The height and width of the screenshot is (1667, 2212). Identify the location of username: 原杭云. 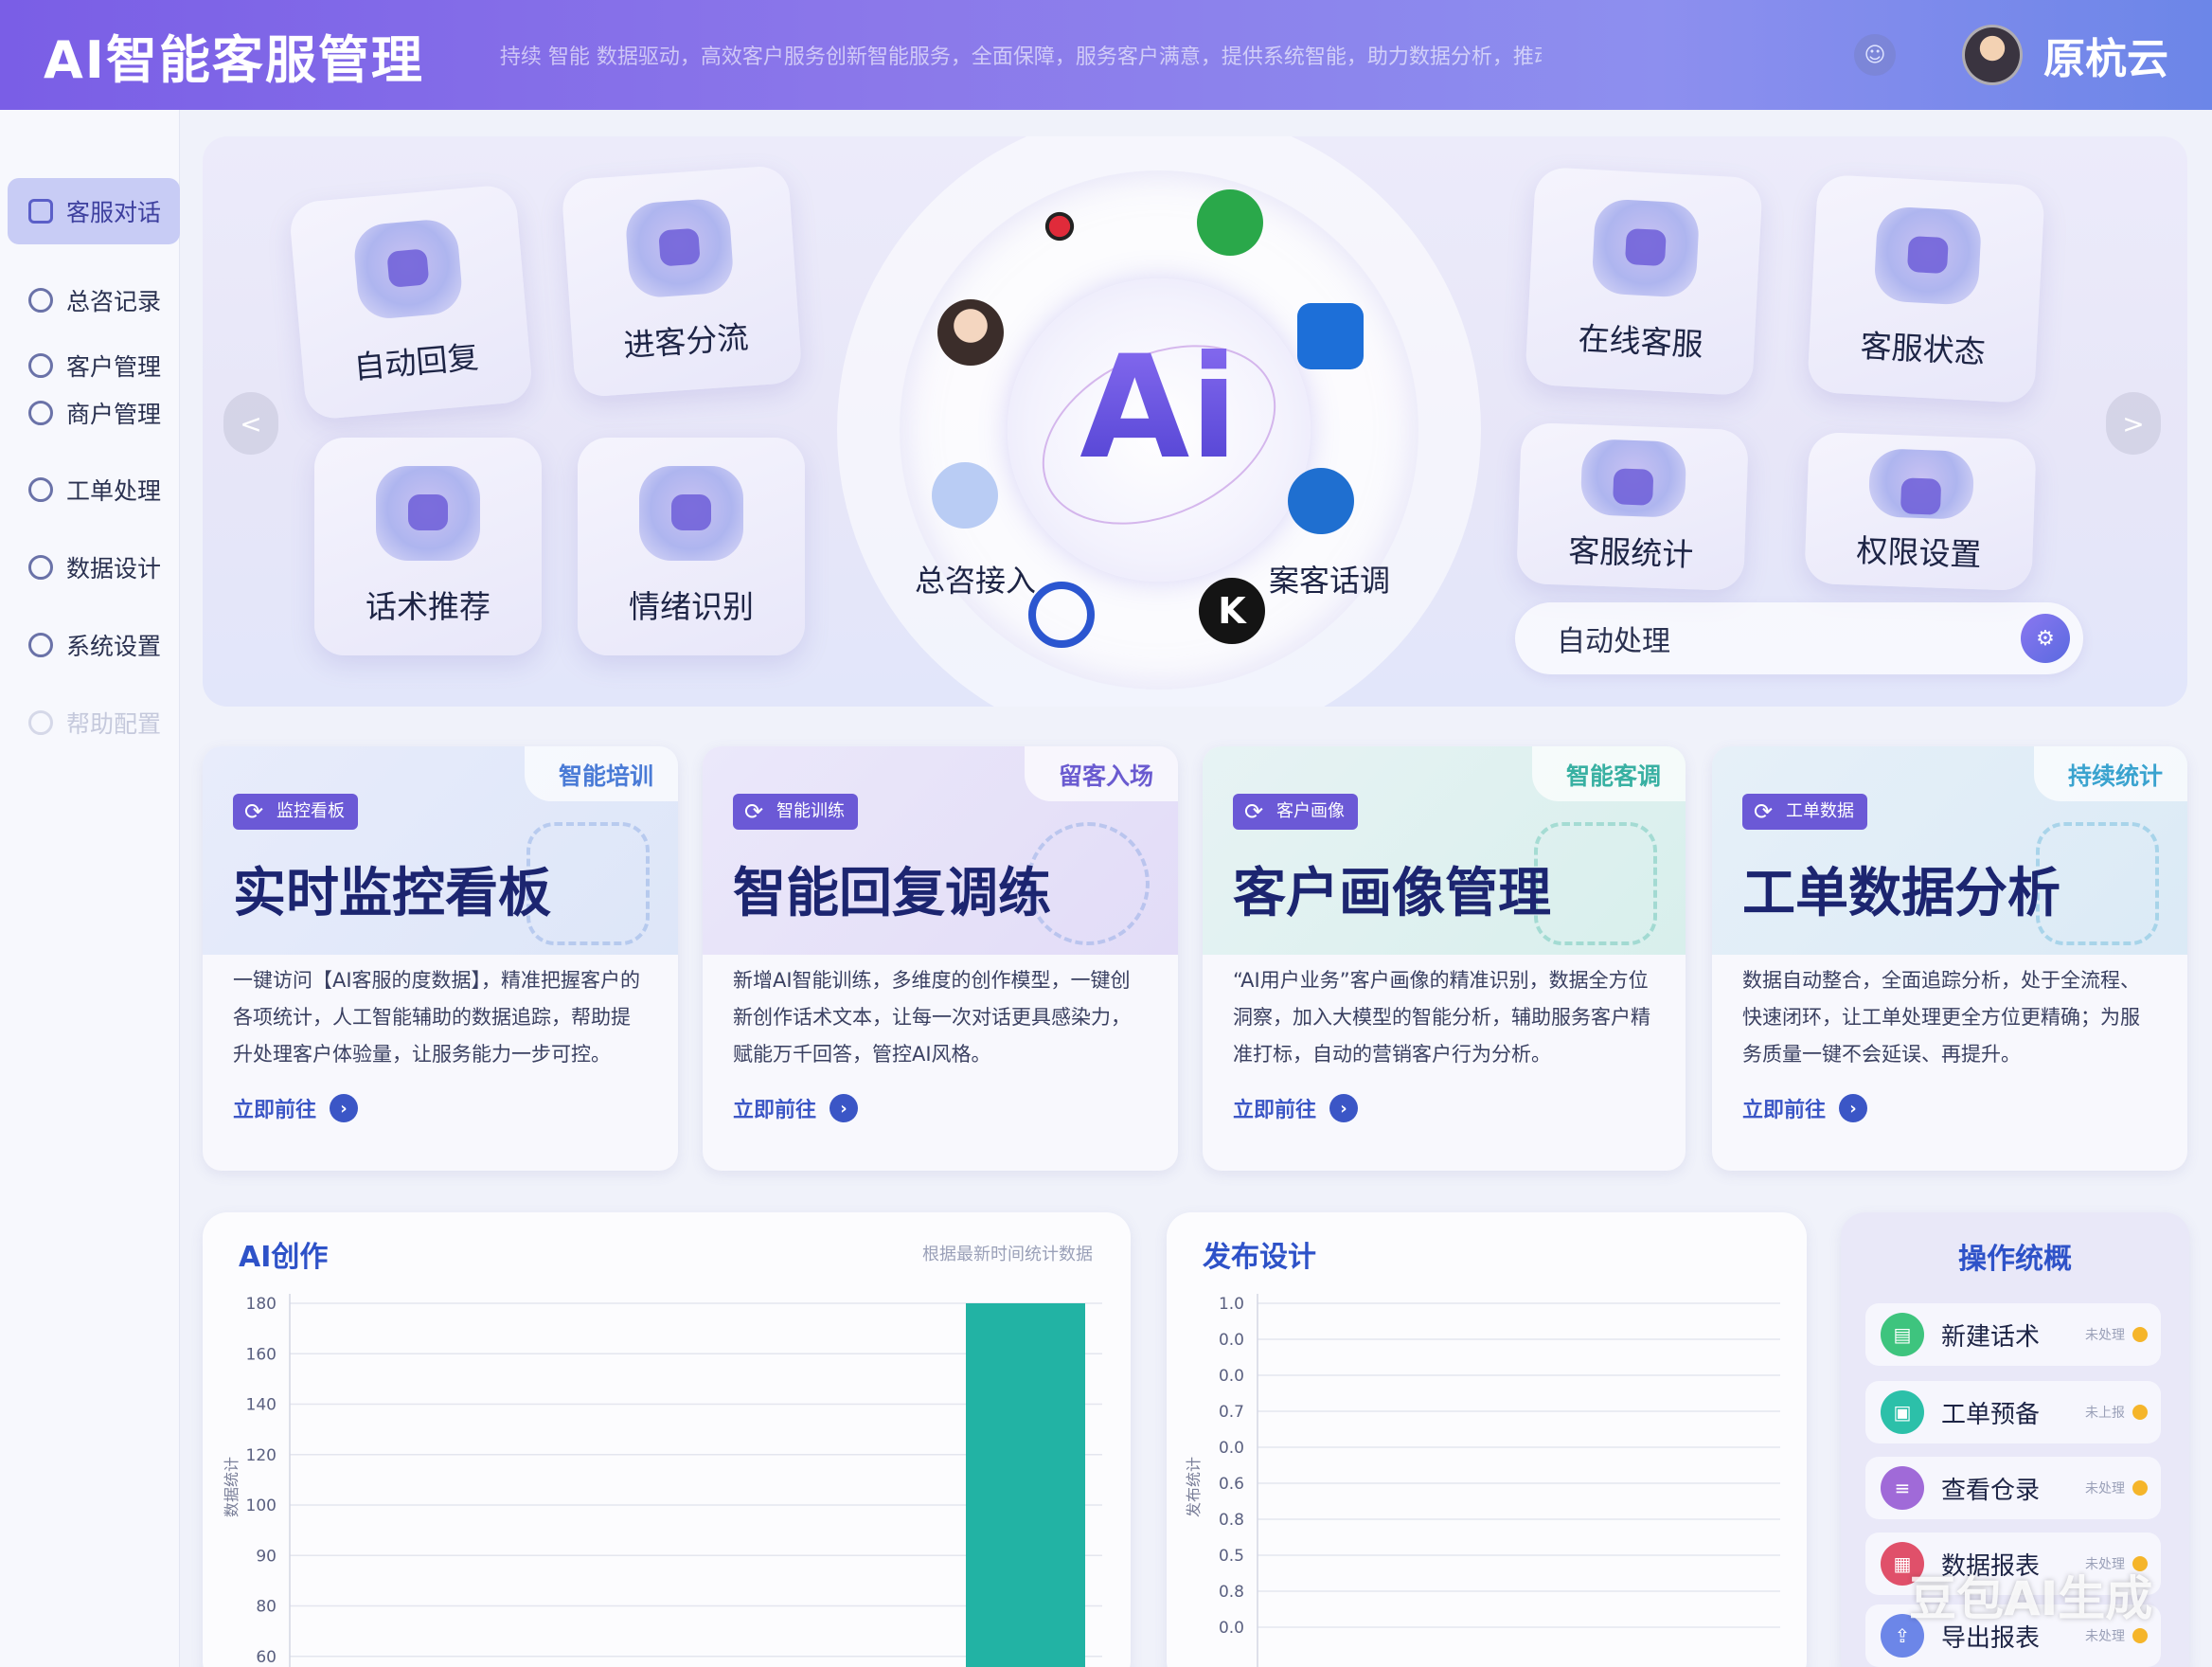
(2105, 55).